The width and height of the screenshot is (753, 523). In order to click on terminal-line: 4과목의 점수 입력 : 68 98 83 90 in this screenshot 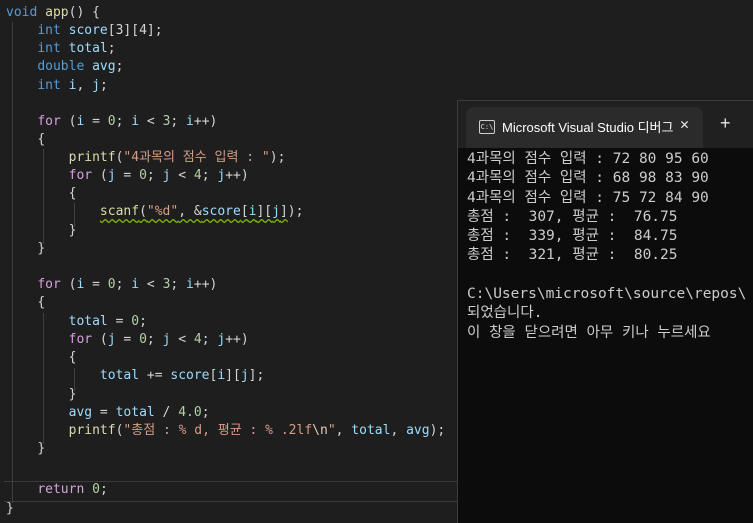, I will do `click(588, 178)`.